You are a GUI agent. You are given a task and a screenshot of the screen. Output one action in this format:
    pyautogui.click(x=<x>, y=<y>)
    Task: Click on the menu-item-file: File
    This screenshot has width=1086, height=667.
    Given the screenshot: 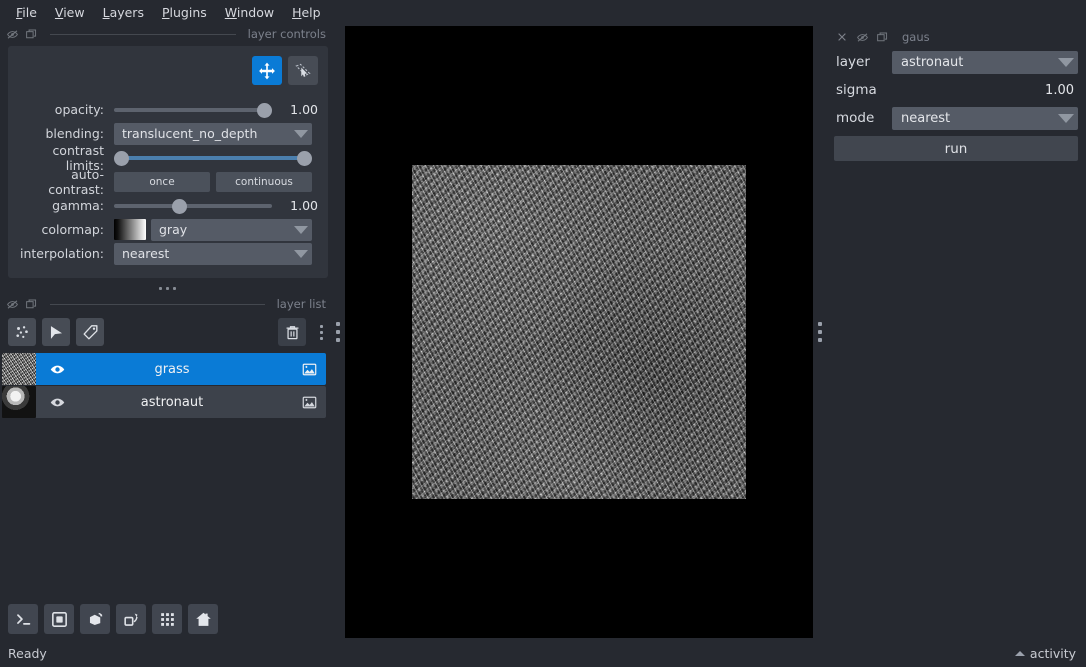 What is the action you would take?
    pyautogui.click(x=26, y=12)
    